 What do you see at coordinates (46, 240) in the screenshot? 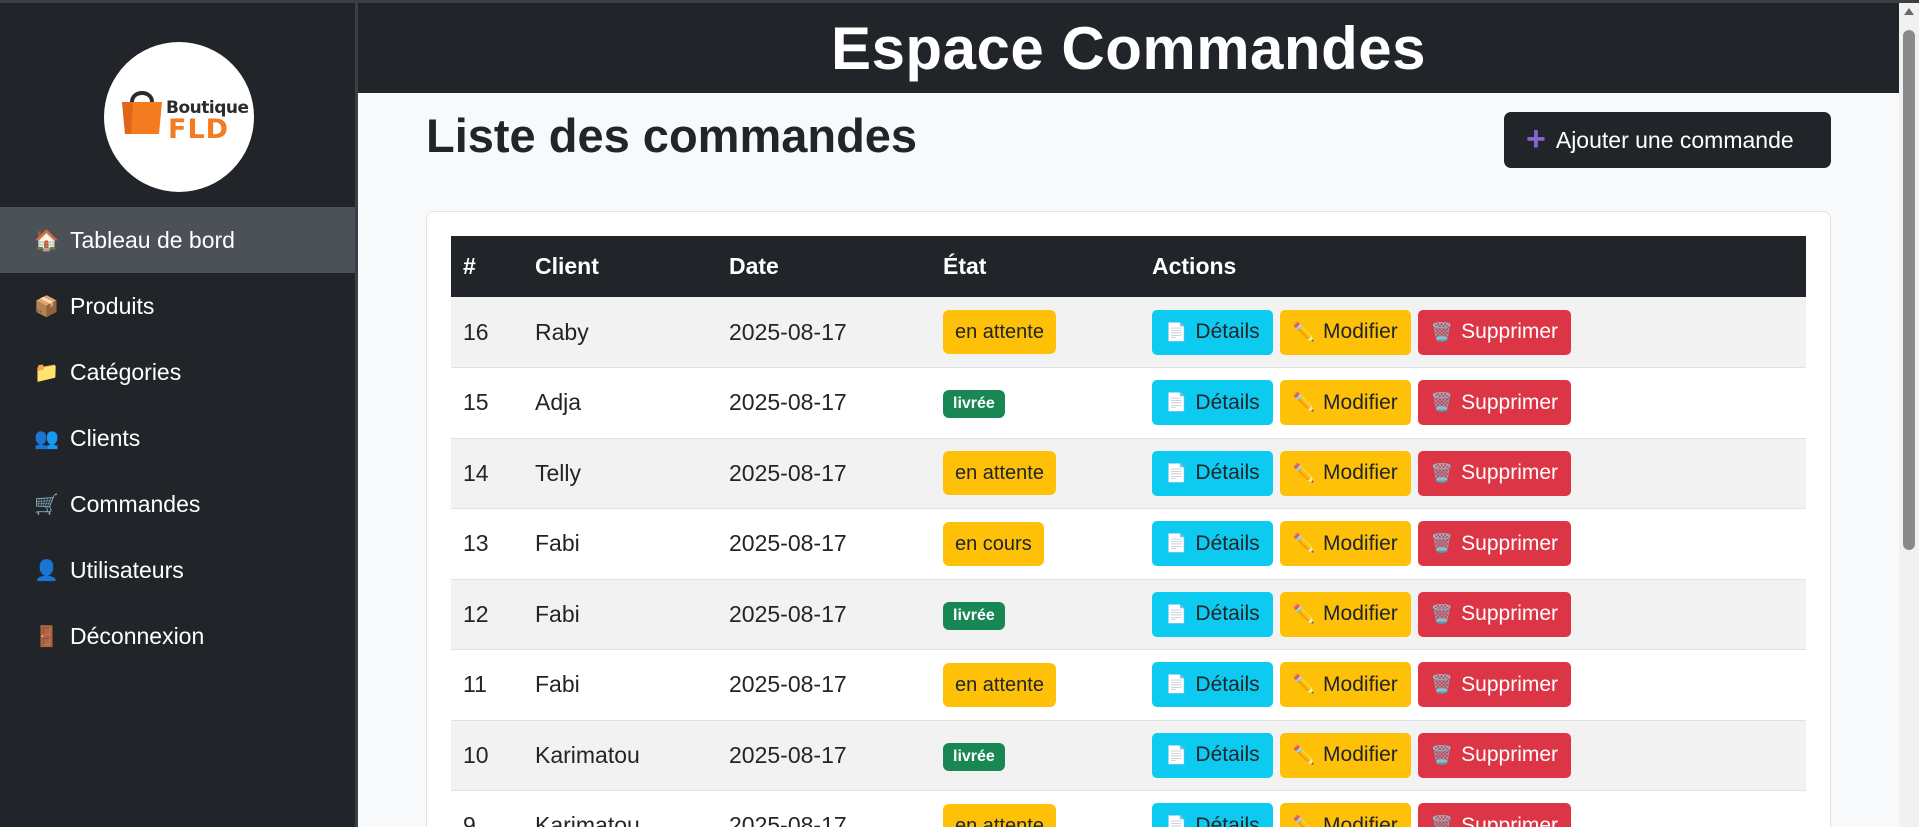
I see `house-icon: 🏠` at bounding box center [46, 240].